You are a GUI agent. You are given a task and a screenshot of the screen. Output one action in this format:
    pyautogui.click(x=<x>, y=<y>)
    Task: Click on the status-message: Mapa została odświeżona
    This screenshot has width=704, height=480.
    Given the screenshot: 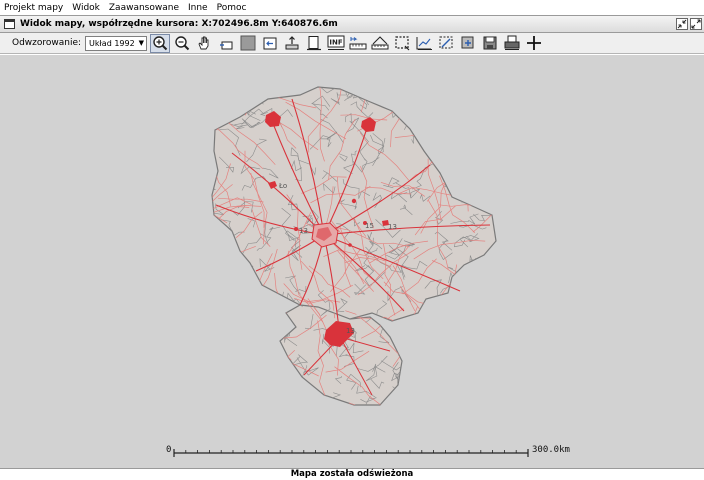 What is the action you would take?
    pyautogui.click(x=352, y=474)
    